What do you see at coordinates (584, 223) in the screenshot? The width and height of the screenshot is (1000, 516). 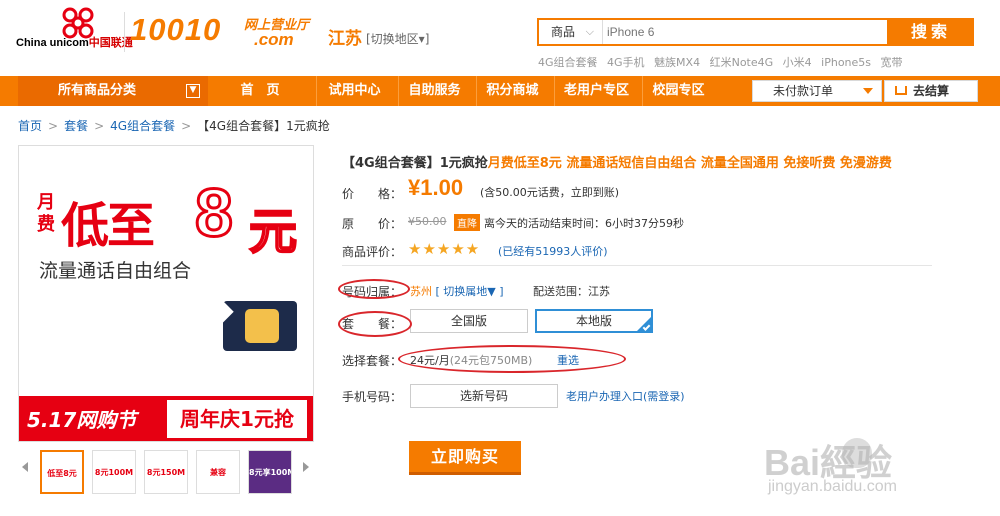 I see `sale-countdown: 离今天的活动结束时间：6小时37分59秒` at bounding box center [584, 223].